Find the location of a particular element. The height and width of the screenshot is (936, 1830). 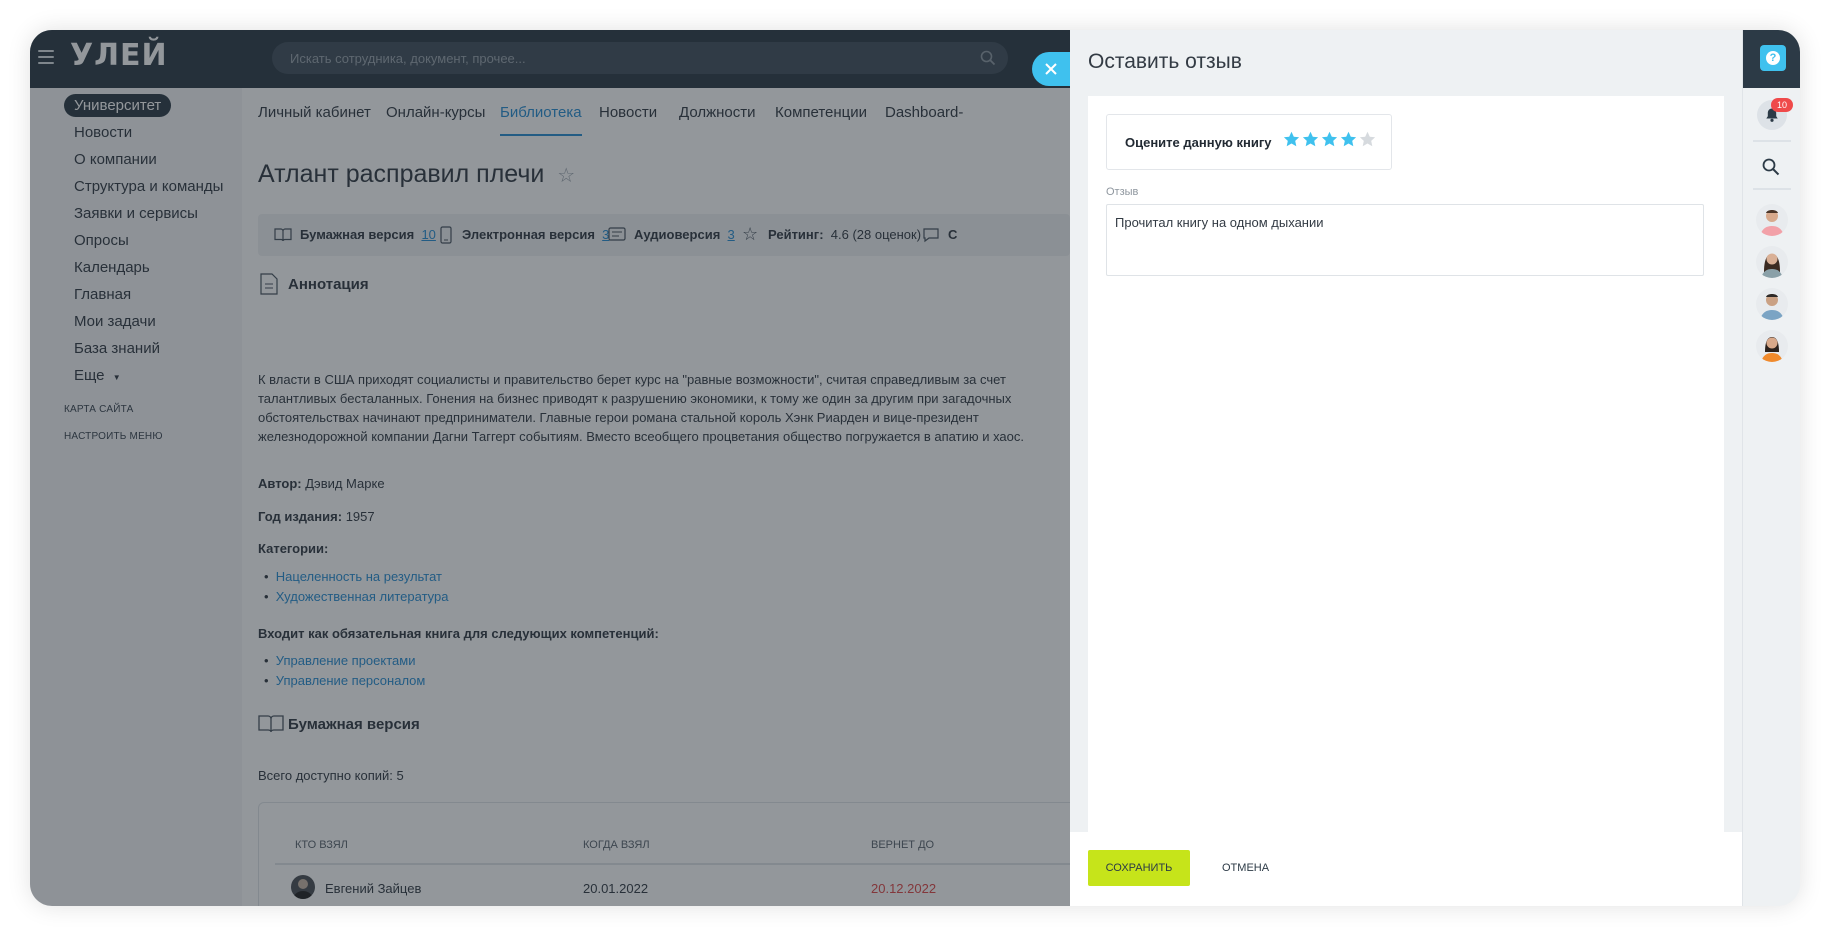

panel-title: Оставить отзыв is located at coordinates (1165, 61).